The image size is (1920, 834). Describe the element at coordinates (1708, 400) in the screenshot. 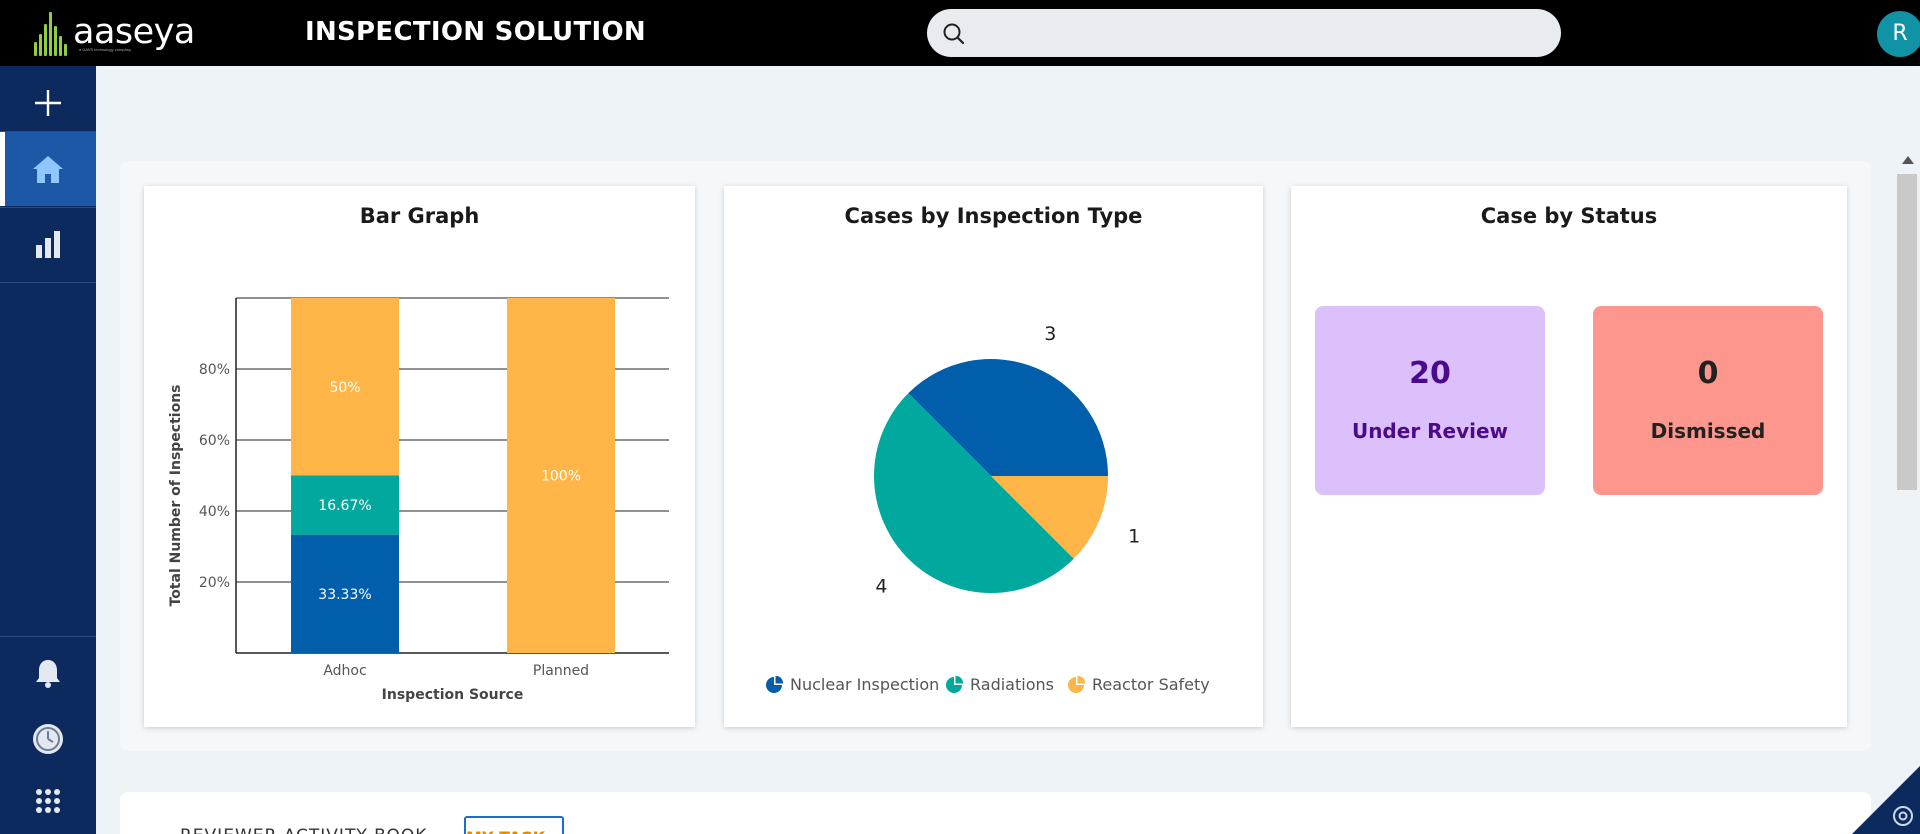

I see `dismissed-box: 0 Dismissed` at that location.